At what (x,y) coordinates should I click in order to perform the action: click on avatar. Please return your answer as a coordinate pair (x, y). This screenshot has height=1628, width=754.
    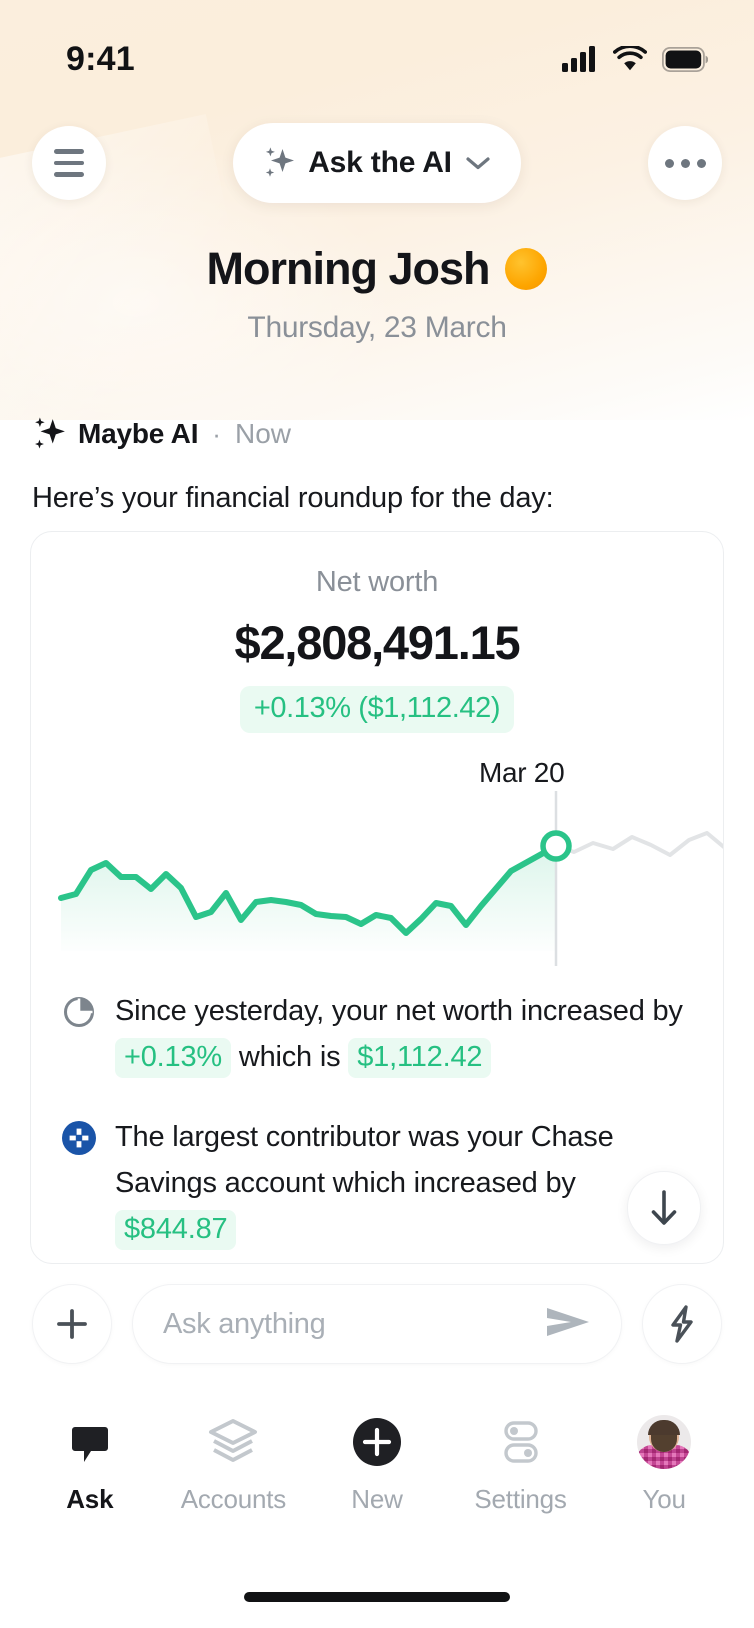
    Looking at the image, I should click on (664, 1442).